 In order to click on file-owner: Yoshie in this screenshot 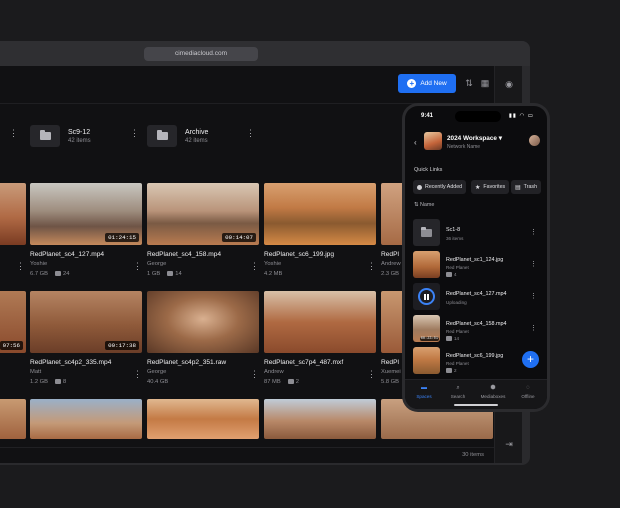, I will do `click(39, 264)`.